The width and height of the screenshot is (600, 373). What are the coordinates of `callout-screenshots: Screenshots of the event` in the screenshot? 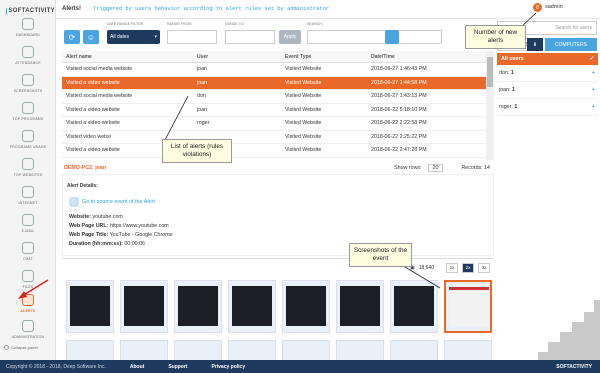 It's located at (380, 255).